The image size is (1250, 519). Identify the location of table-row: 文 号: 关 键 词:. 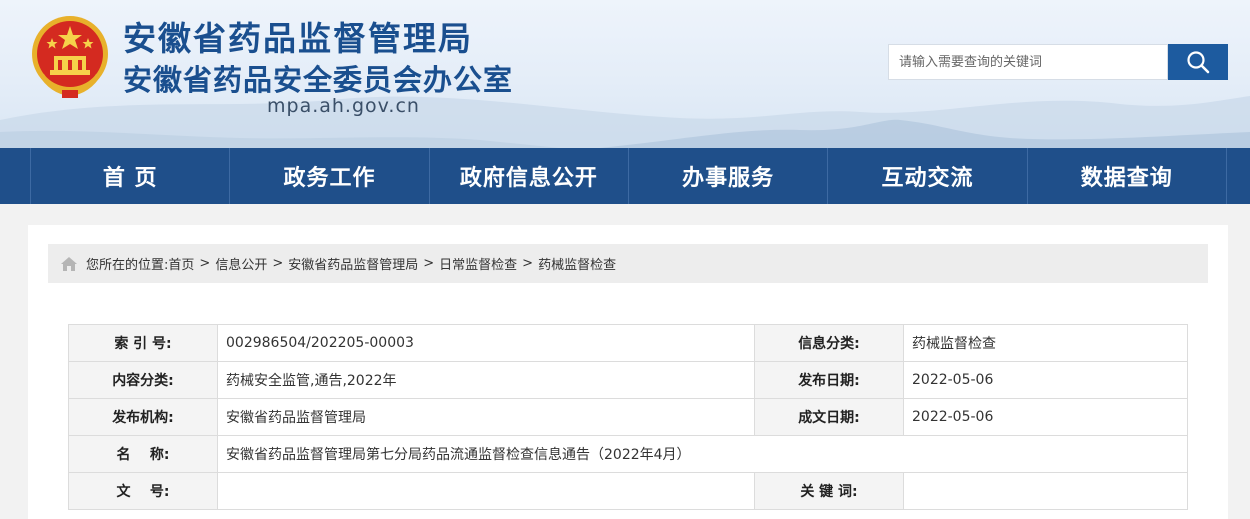
(628, 491).